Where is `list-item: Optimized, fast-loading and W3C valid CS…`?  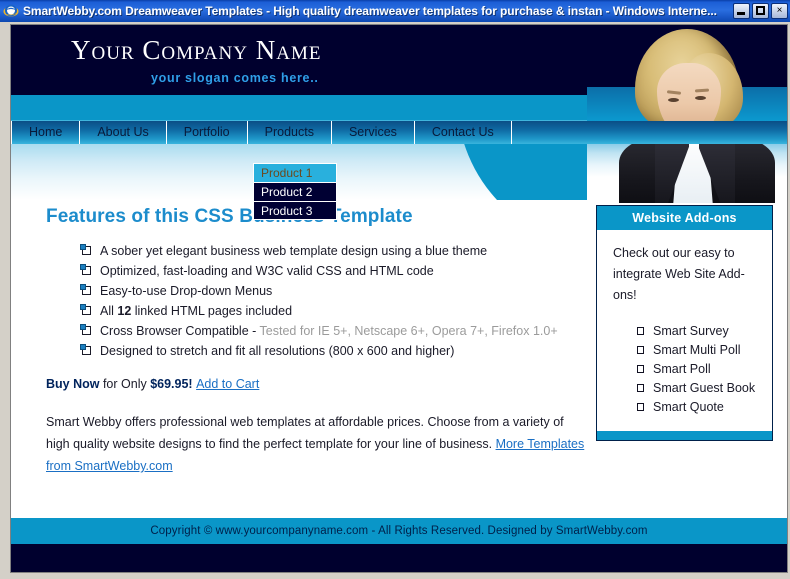
list-item: Optimized, fast-loading and W3C valid CS… is located at coordinates (333, 271).